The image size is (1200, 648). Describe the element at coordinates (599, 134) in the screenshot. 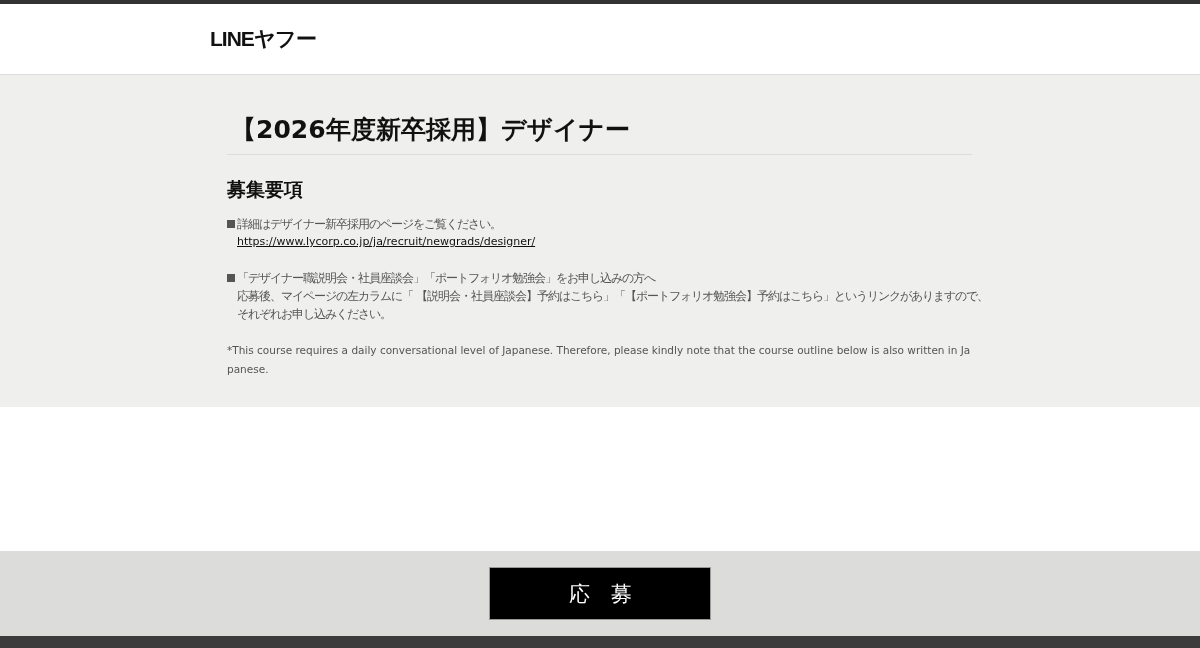

I see `job-title: 【2026年度新卒採用】デザイナー` at that location.